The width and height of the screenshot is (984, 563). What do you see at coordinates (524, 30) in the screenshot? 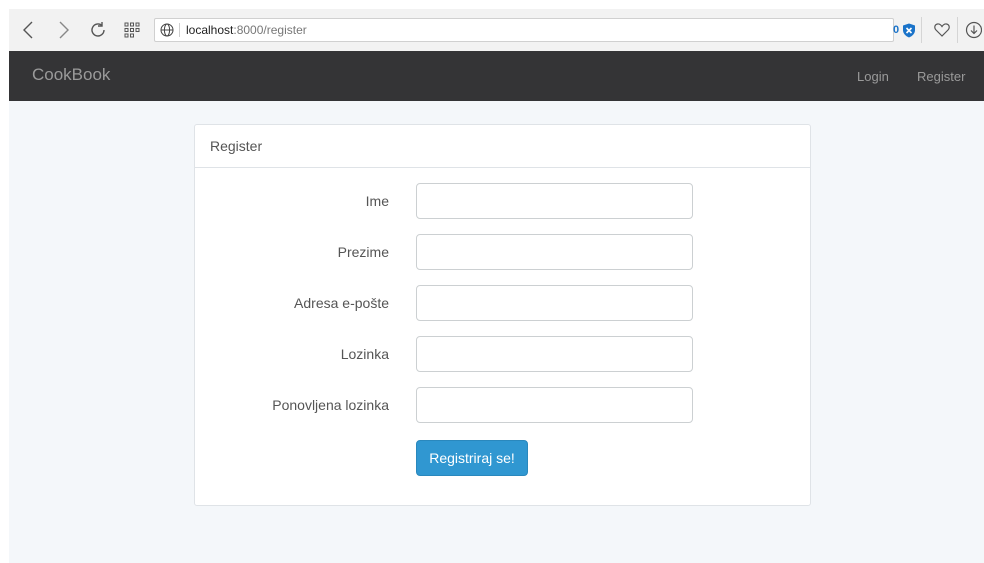
I see `address-bar: localhost:8000/register` at bounding box center [524, 30].